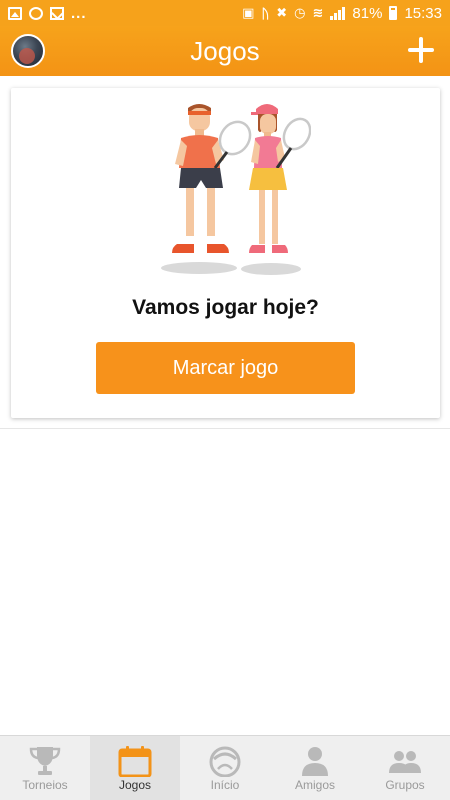 This screenshot has width=450, height=800. I want to click on bottom-navigation: Torneios Jogos Início Amigos Grupos, so click(225, 767).